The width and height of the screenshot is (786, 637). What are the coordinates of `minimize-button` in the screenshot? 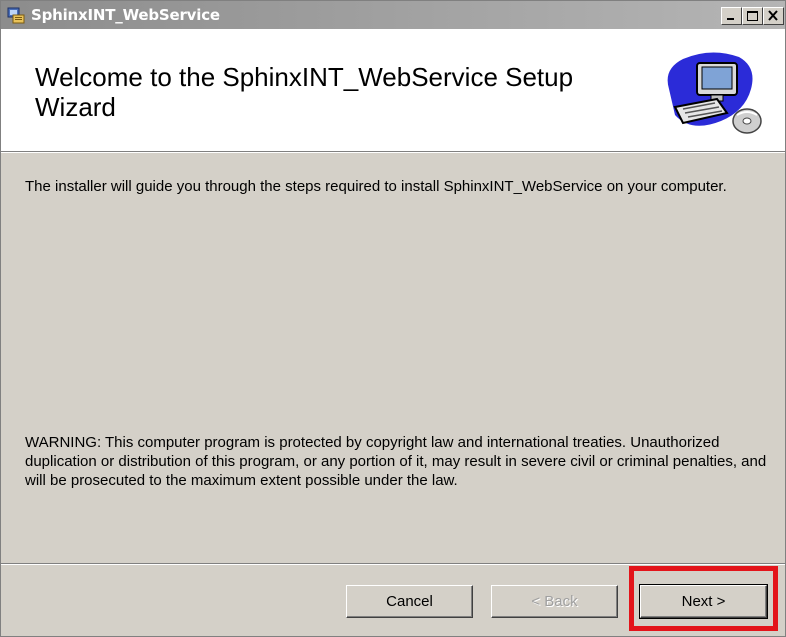 It's located at (731, 16).